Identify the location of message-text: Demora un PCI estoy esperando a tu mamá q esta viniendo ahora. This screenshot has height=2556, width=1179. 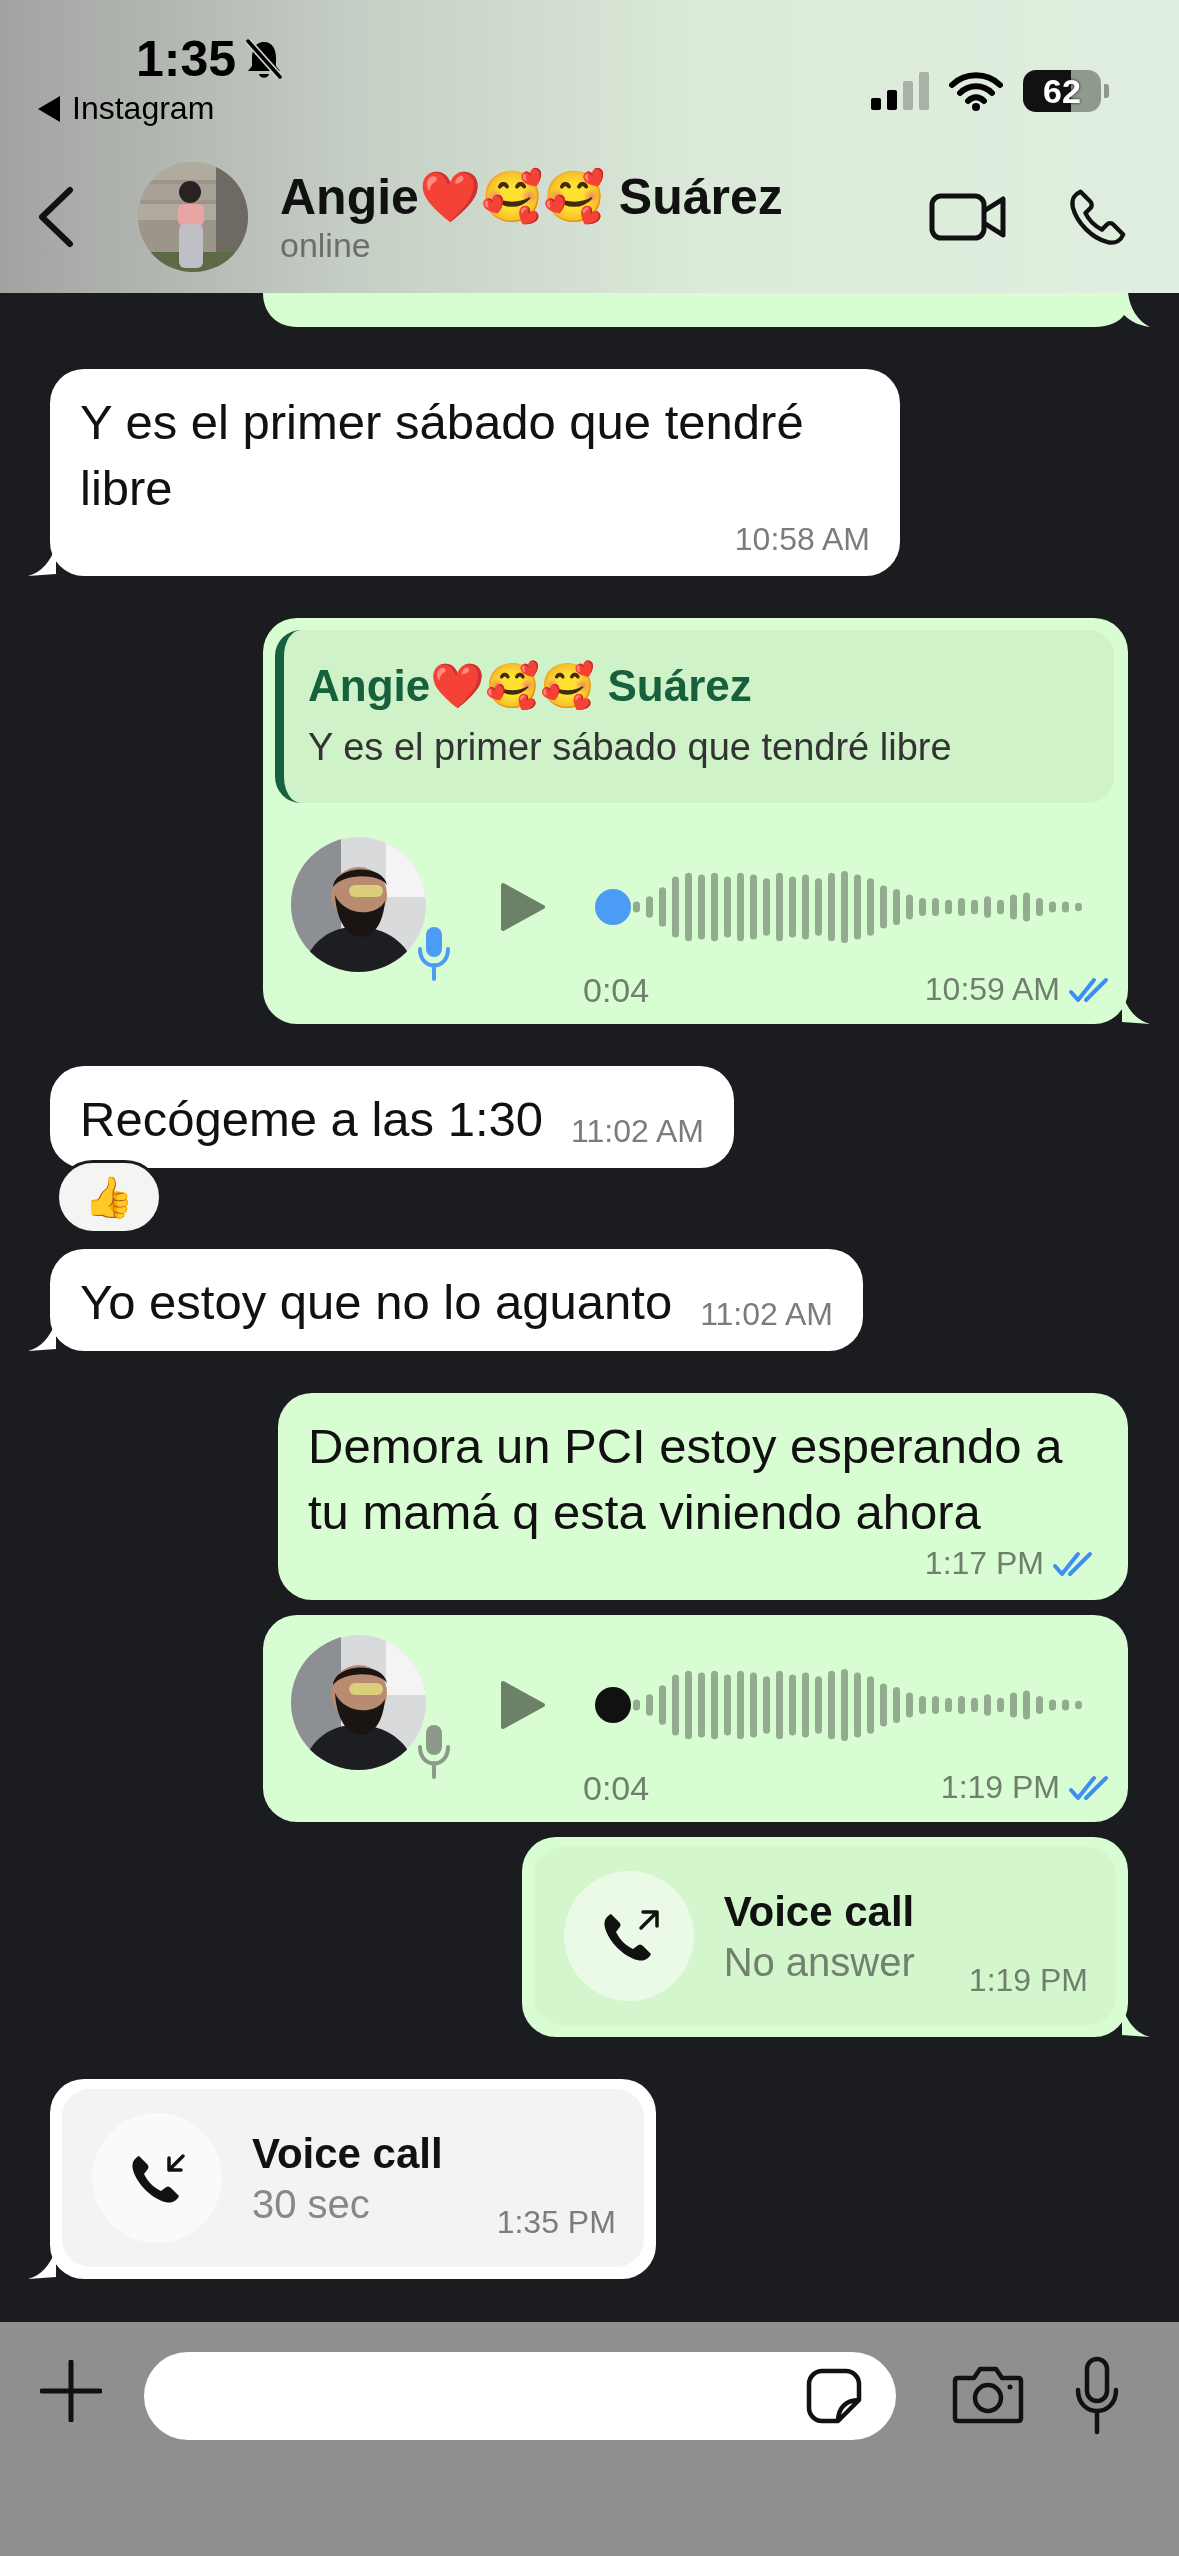
(686, 1479).